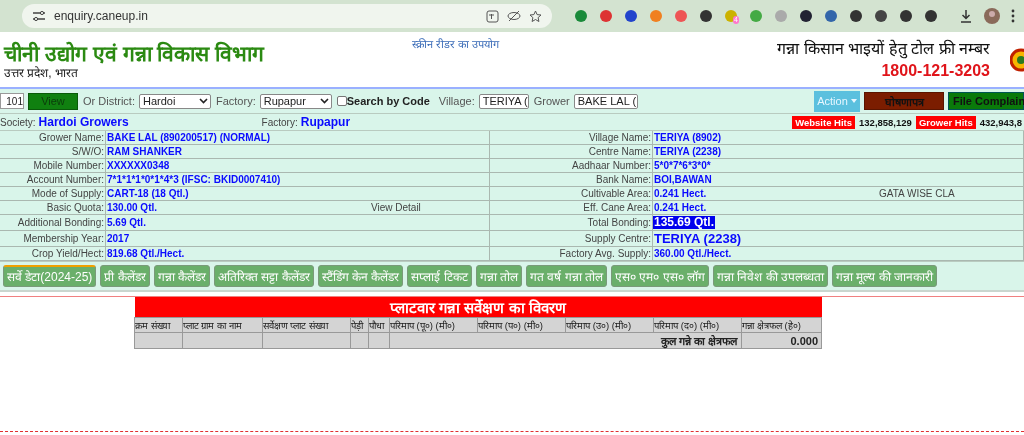 The image size is (1024, 435). I want to click on grower-label: Grower, so click(551, 101).